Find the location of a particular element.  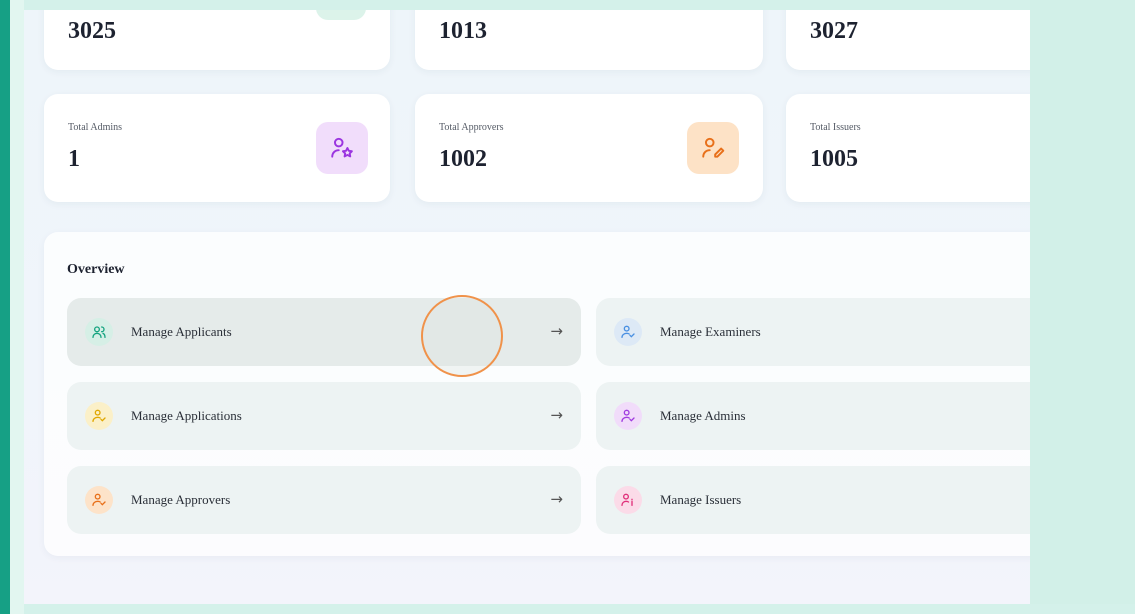

stat-value: 1005 is located at coordinates (834, 159).